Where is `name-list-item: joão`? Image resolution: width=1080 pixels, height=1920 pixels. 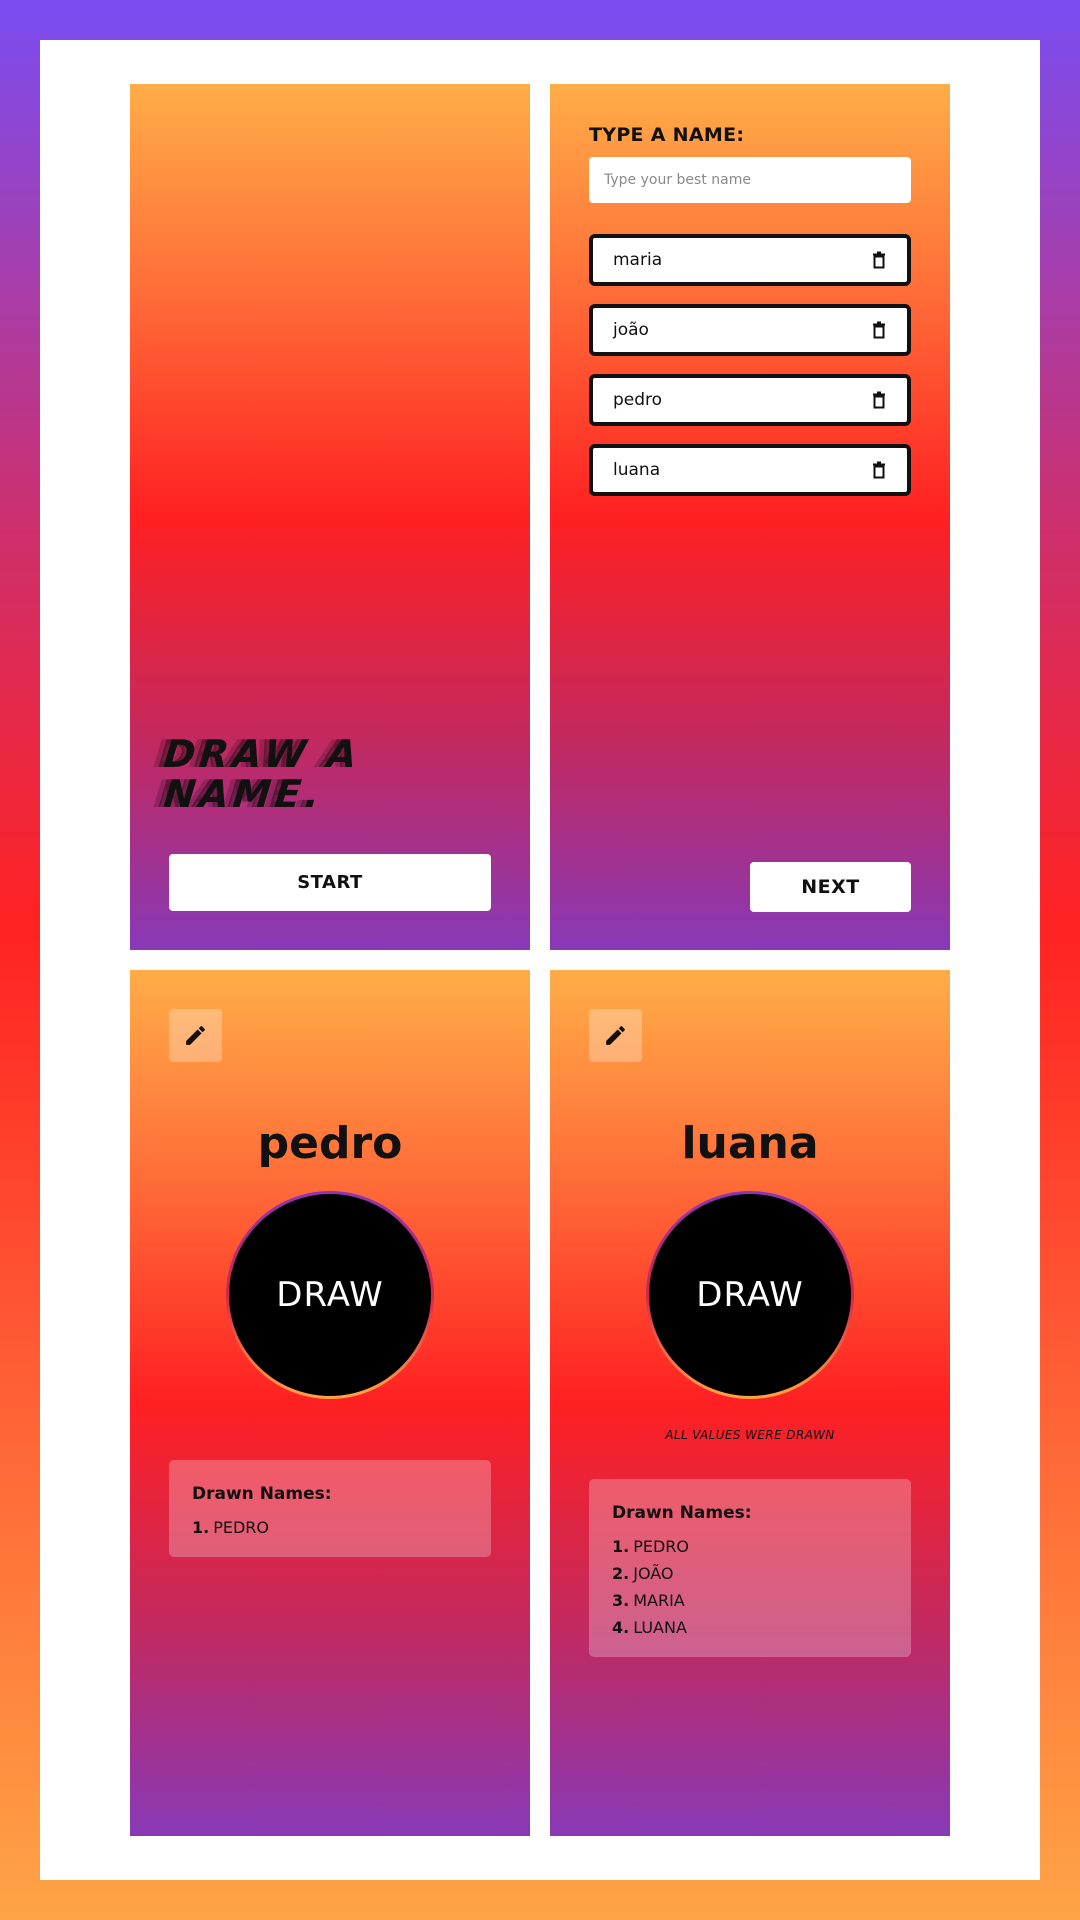 name-list-item: joão is located at coordinates (750, 330).